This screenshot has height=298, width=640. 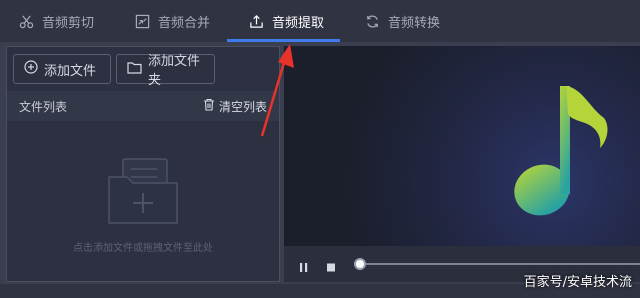 I want to click on file-list-header: 文件列表 清空列表, so click(x=143, y=106).